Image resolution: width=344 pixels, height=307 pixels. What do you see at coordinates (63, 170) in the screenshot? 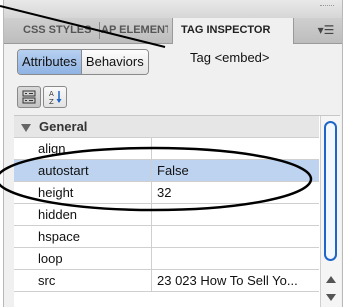
I see `attribute-name: autostart` at bounding box center [63, 170].